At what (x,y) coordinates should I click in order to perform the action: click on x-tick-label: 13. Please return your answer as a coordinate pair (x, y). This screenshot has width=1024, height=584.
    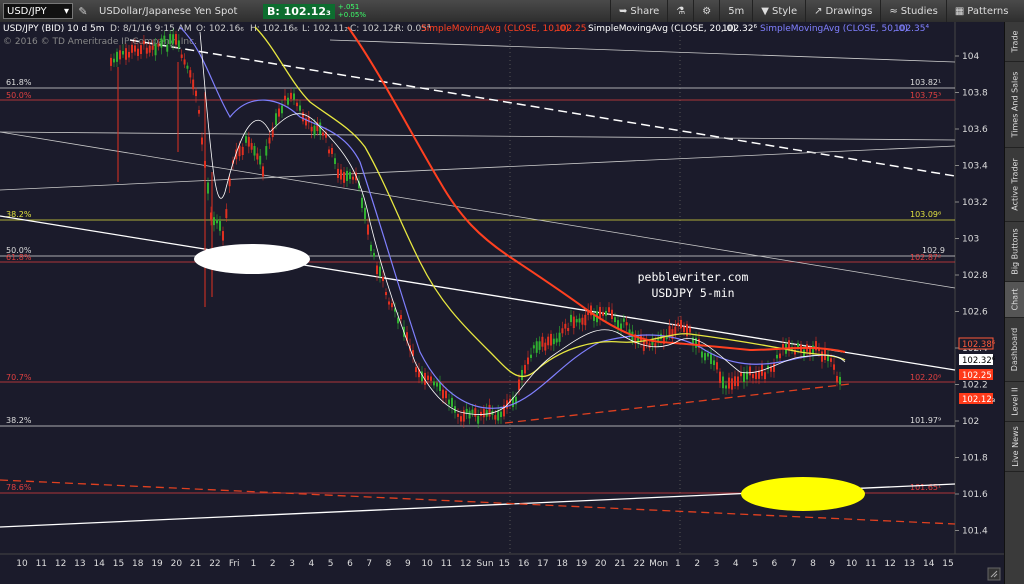
    Looking at the image, I should click on (909, 564).